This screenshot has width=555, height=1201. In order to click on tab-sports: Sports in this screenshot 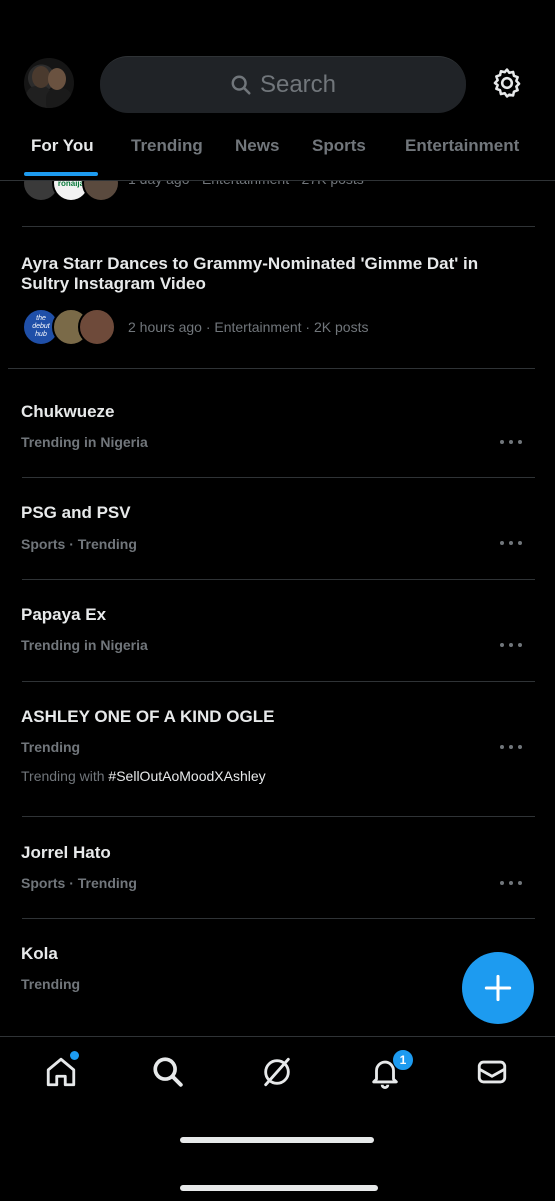, I will do `click(339, 146)`.